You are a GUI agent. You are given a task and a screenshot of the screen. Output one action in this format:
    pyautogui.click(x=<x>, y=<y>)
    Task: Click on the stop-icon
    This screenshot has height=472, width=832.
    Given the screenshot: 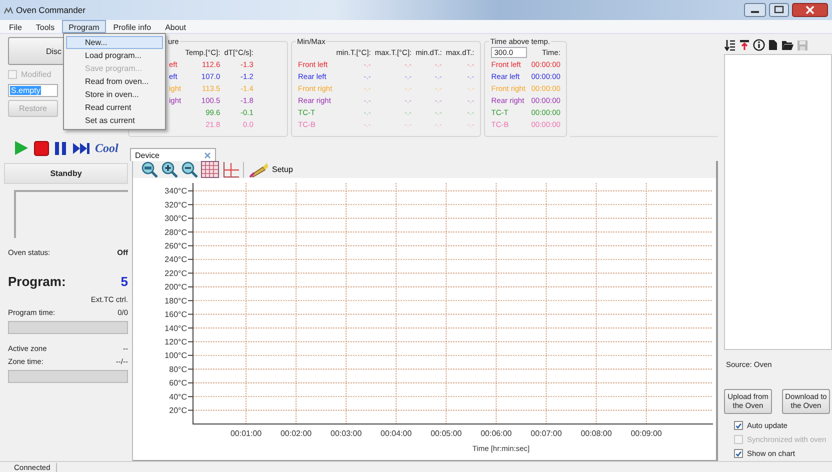 What is the action you would take?
    pyautogui.click(x=41, y=148)
    